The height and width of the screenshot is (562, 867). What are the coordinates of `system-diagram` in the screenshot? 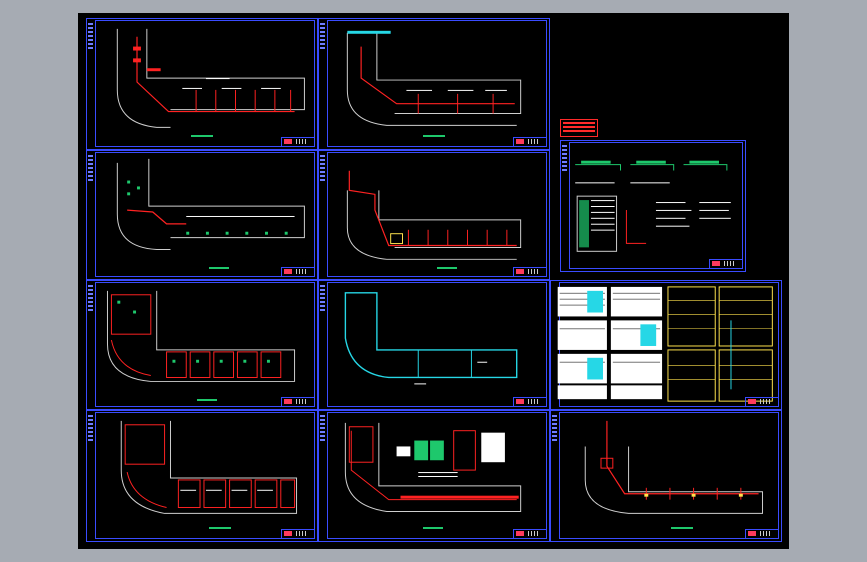 It's located at (653, 206).